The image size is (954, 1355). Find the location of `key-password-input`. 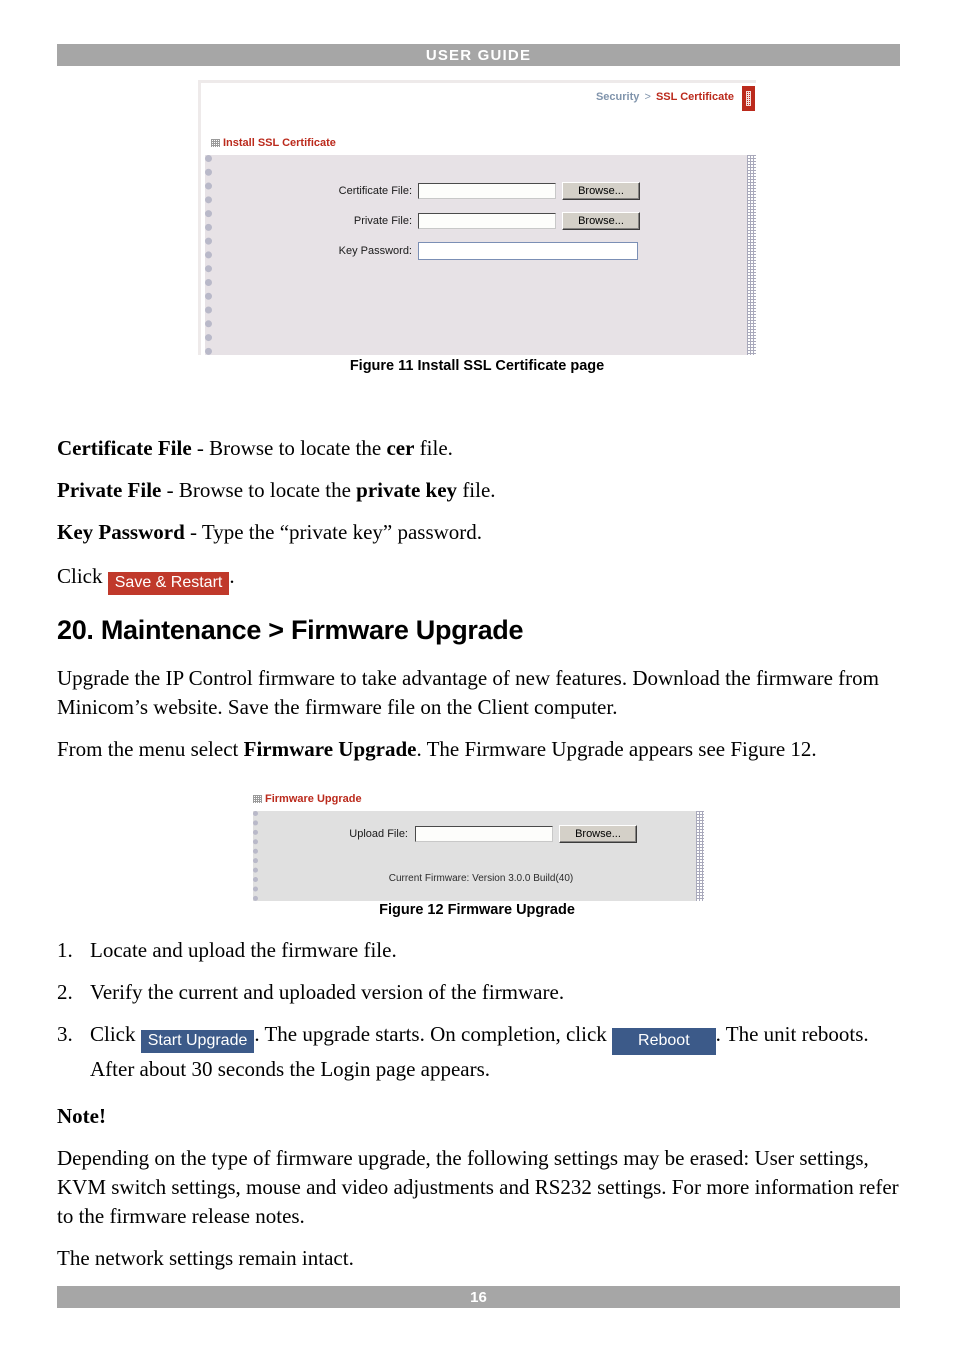

key-password-input is located at coordinates (528, 251).